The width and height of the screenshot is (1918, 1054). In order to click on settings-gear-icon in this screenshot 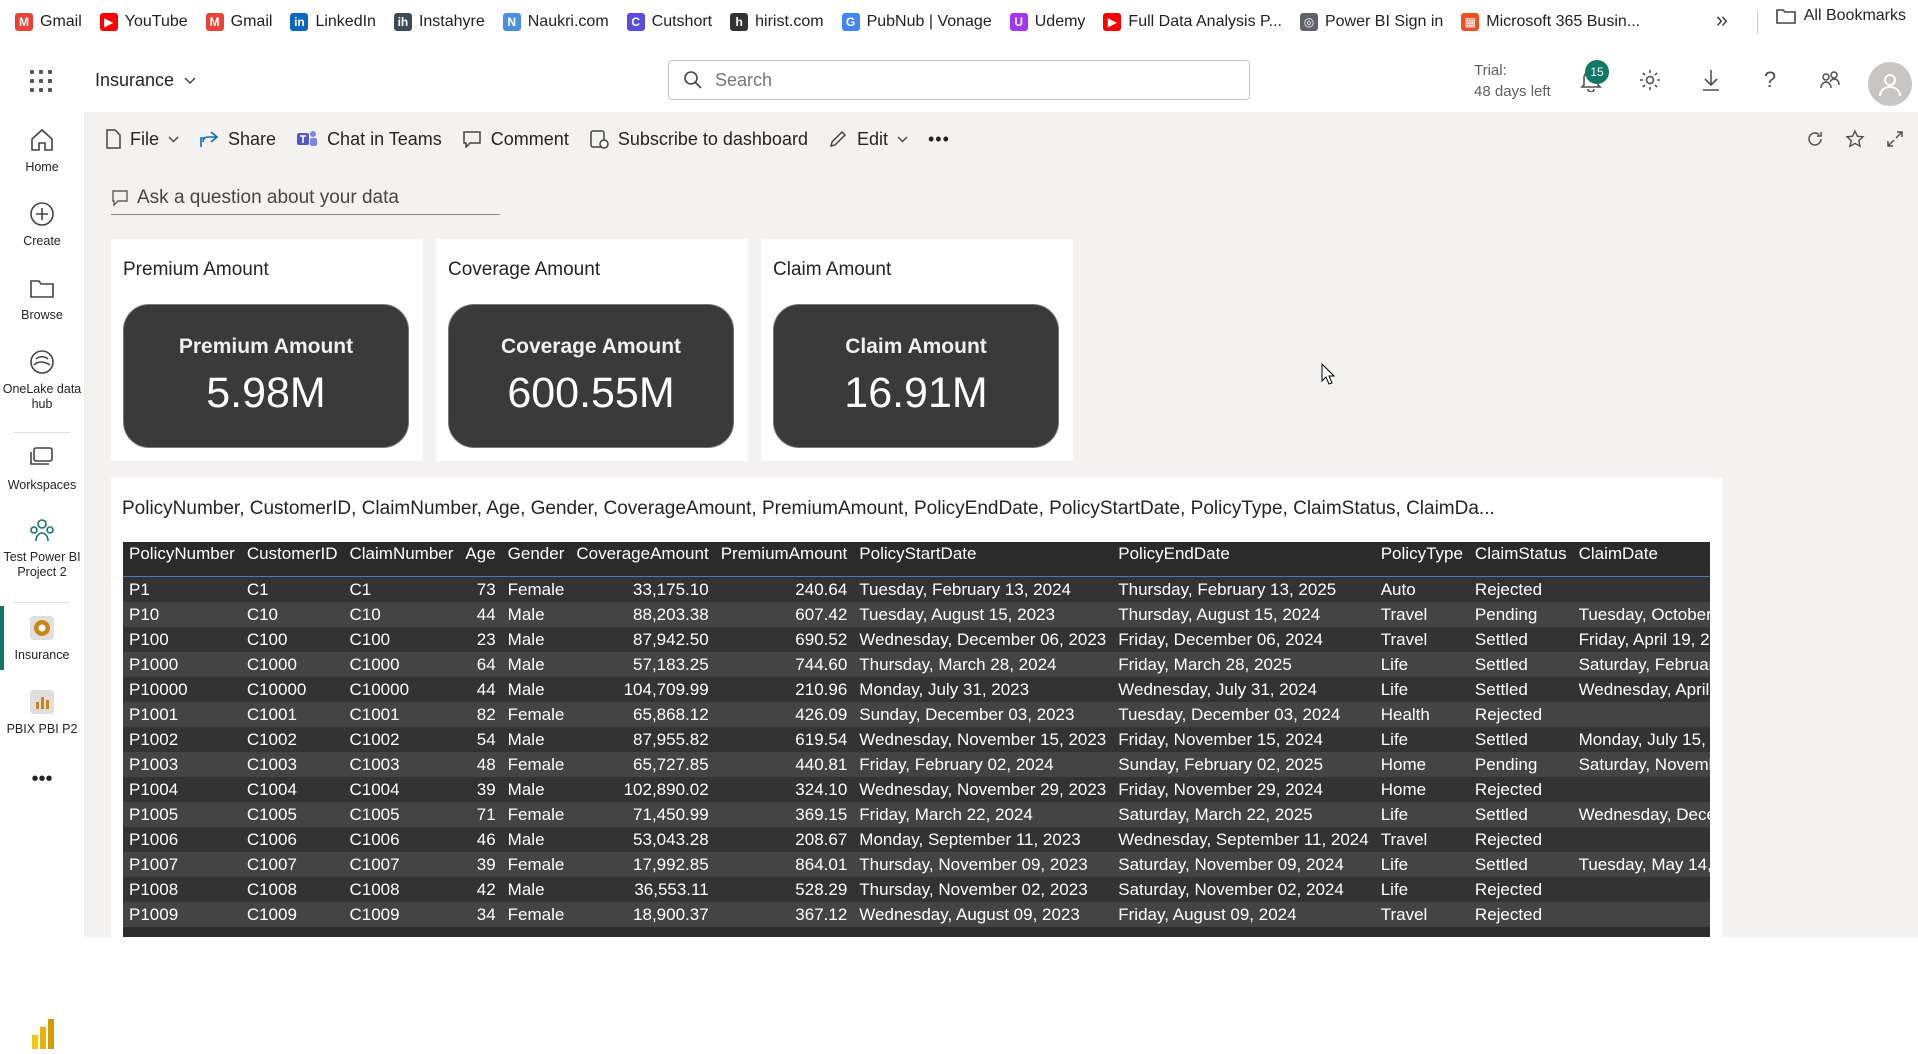, I will do `click(1650, 80)`.